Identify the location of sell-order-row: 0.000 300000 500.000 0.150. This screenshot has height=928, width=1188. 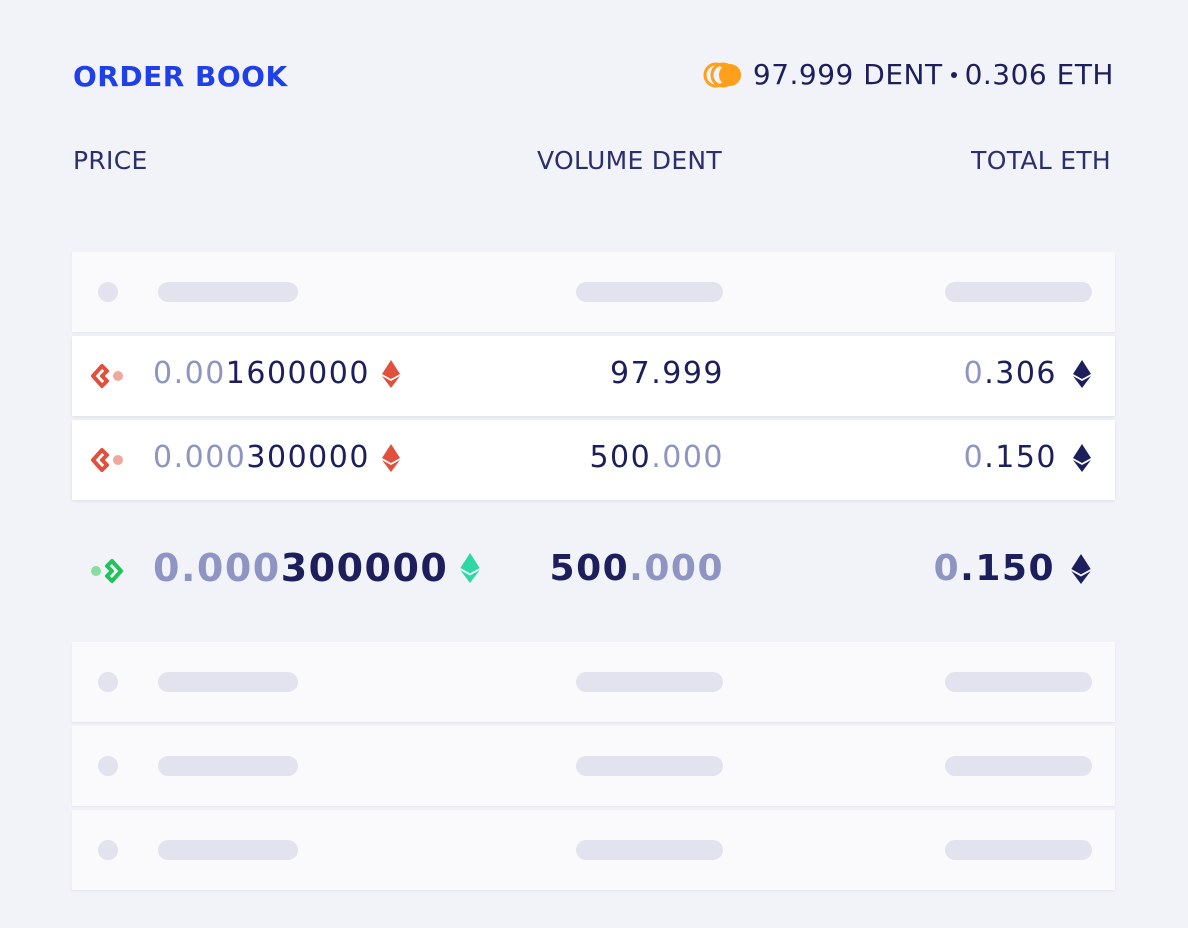
(593, 460).